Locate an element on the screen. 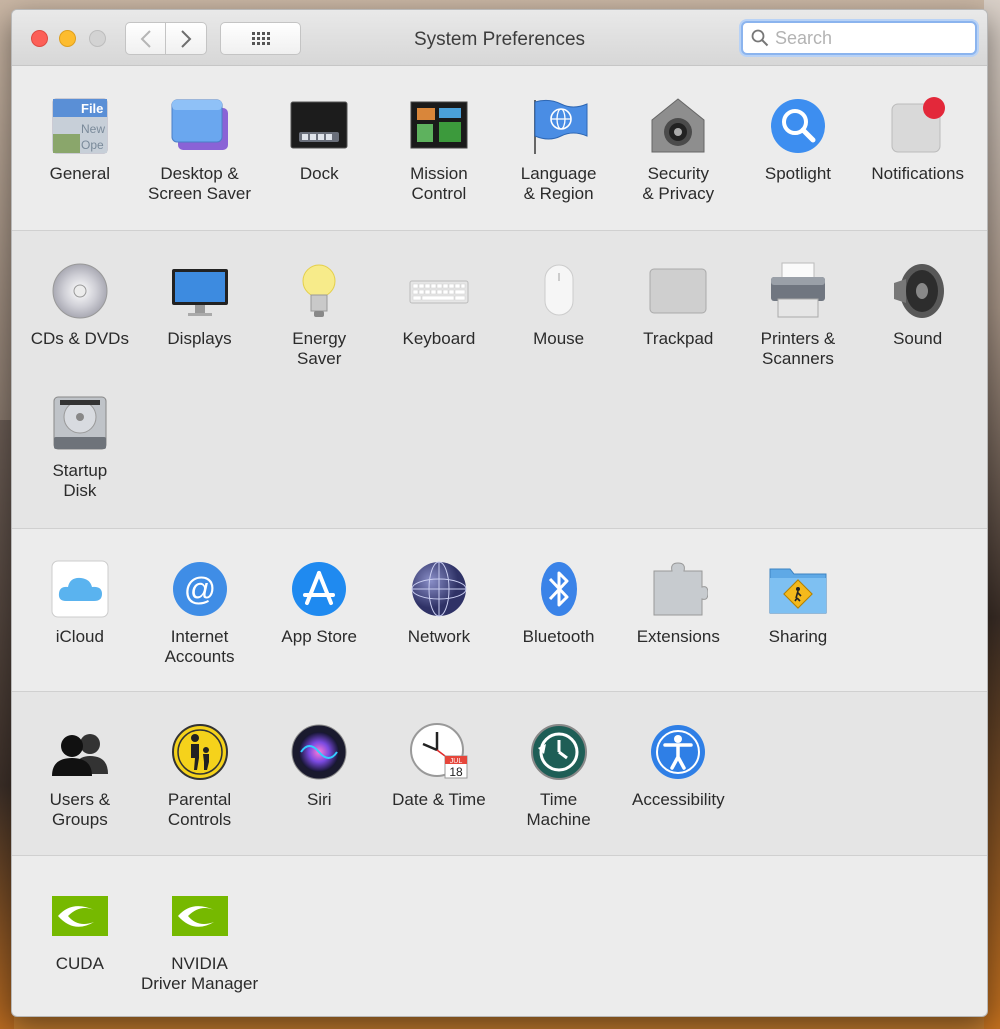 The height and width of the screenshot is (1029, 1000). pref-label: Bluetooth is located at coordinates (558, 636).